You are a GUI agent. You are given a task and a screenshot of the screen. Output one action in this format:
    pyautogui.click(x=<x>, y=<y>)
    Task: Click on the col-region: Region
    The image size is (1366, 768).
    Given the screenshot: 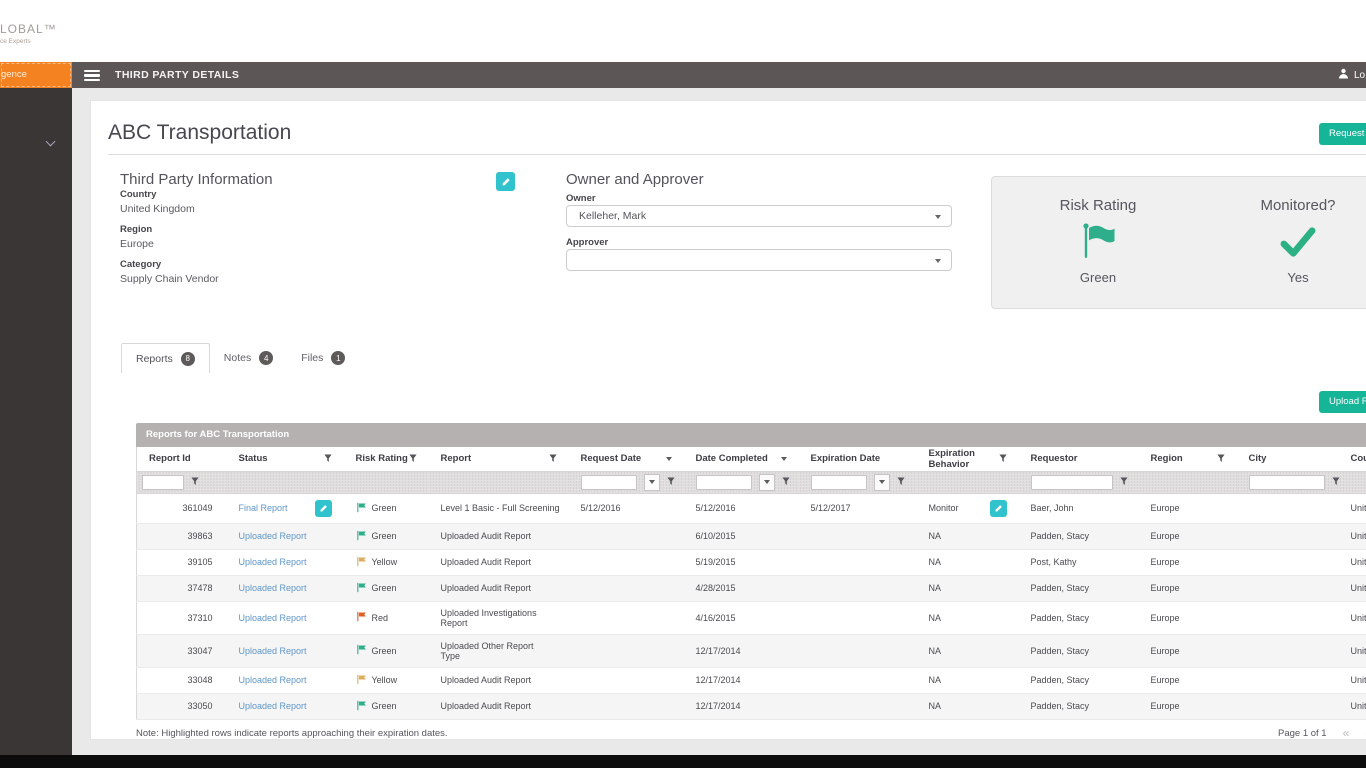 What is the action you would take?
    pyautogui.click(x=1187, y=459)
    